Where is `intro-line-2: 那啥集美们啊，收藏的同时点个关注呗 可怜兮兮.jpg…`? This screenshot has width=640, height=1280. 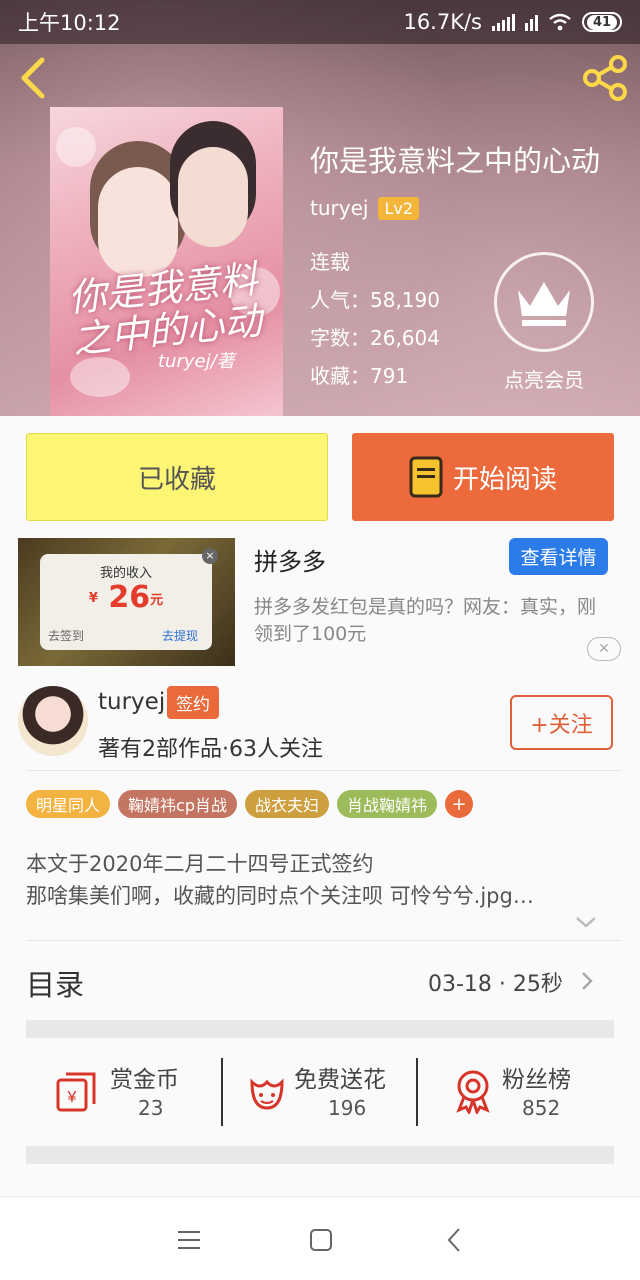 intro-line-2: 那啥集美们啊，收藏的同时点个关注呗 可怜兮兮.jpg… is located at coordinates (280, 896).